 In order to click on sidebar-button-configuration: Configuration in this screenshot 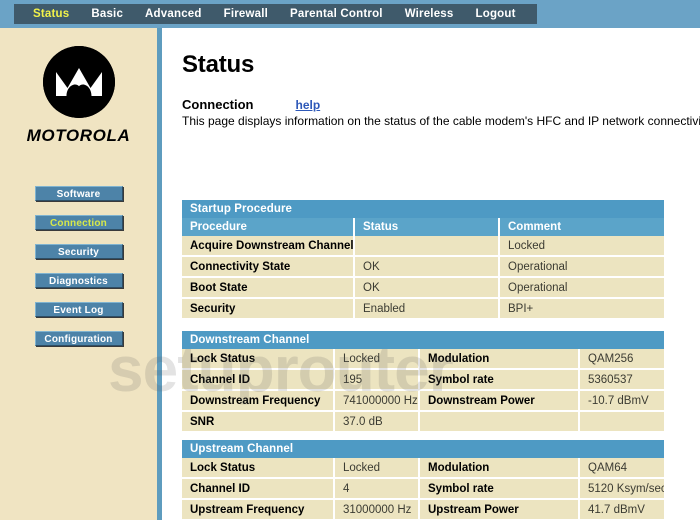, I will do `click(78, 338)`.